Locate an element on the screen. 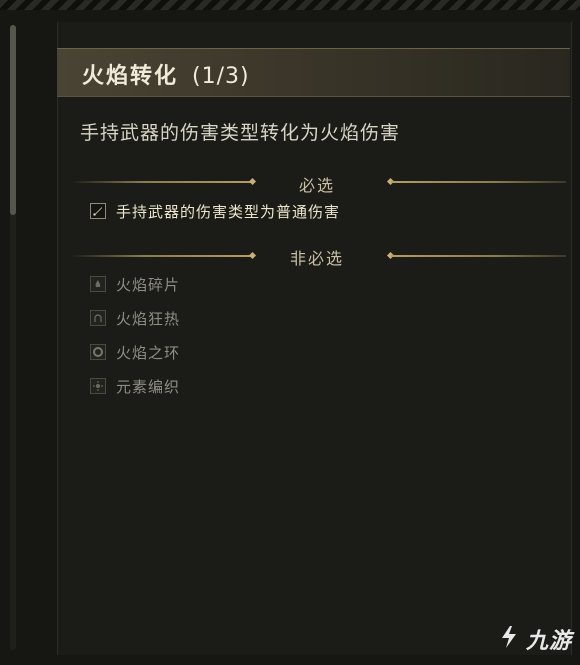 The width and height of the screenshot is (580, 665). watermark: 九游 is located at coordinates (534, 639).